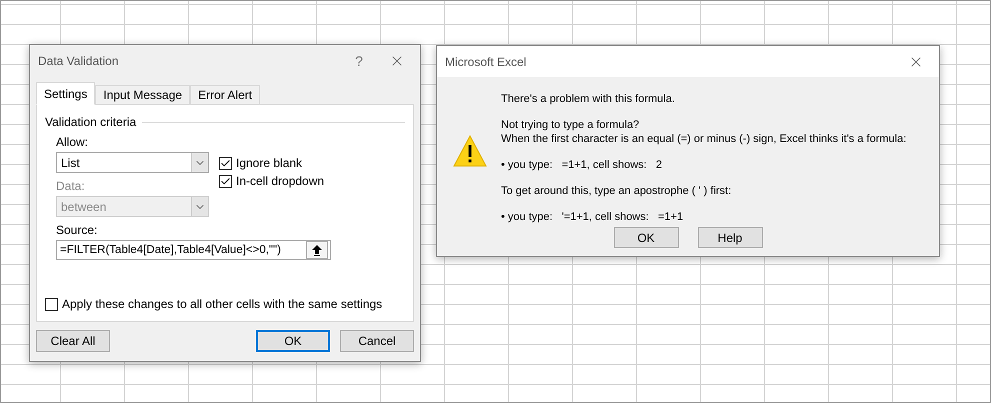 The height and width of the screenshot is (403, 991). Describe the element at coordinates (592, 217) in the screenshot. I see `message-text: • you type: '=1+1, cell shows: =1+1` at that location.